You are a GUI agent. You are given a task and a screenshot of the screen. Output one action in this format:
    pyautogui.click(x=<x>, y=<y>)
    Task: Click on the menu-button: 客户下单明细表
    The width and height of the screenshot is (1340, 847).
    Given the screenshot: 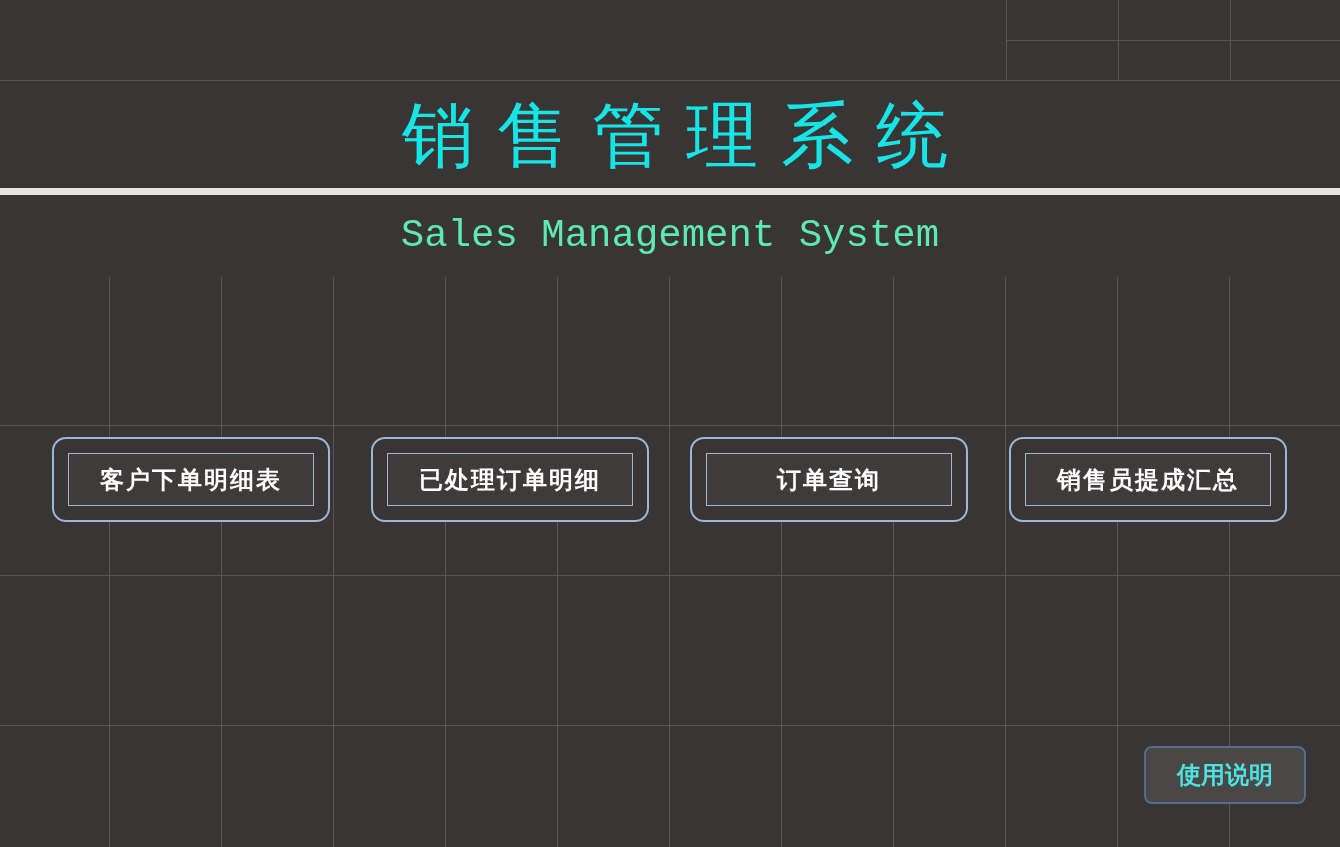 What is the action you would take?
    pyautogui.click(x=191, y=479)
    